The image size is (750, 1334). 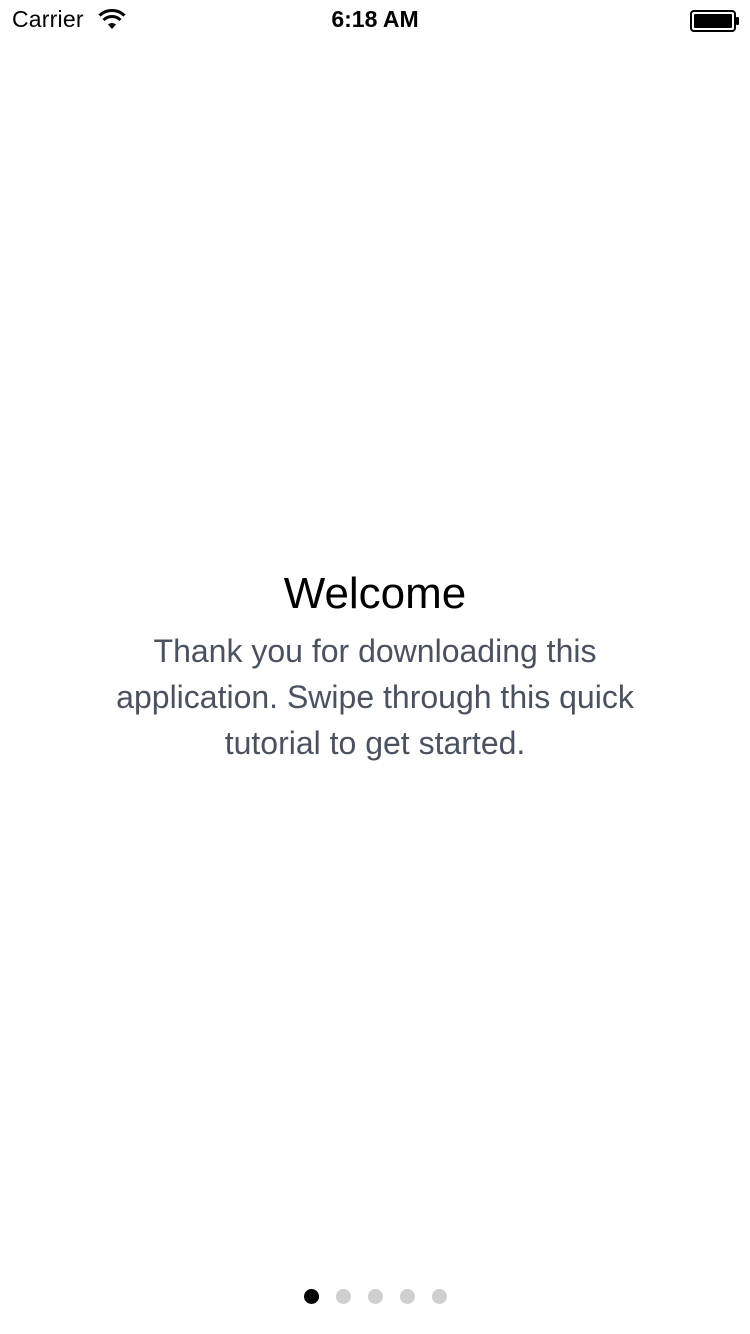 I want to click on page-control, so click(x=375, y=1297).